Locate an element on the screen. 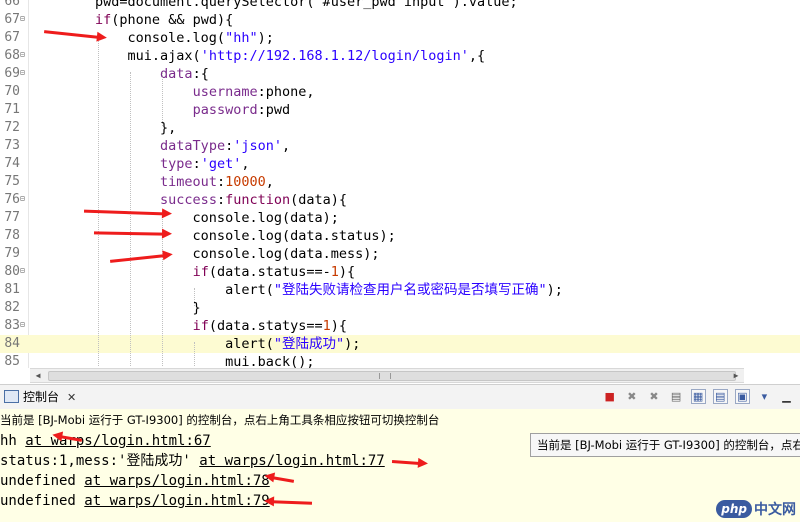 This screenshot has height=522, width=800. remove-all-icon: ✖ is located at coordinates (653, 396).